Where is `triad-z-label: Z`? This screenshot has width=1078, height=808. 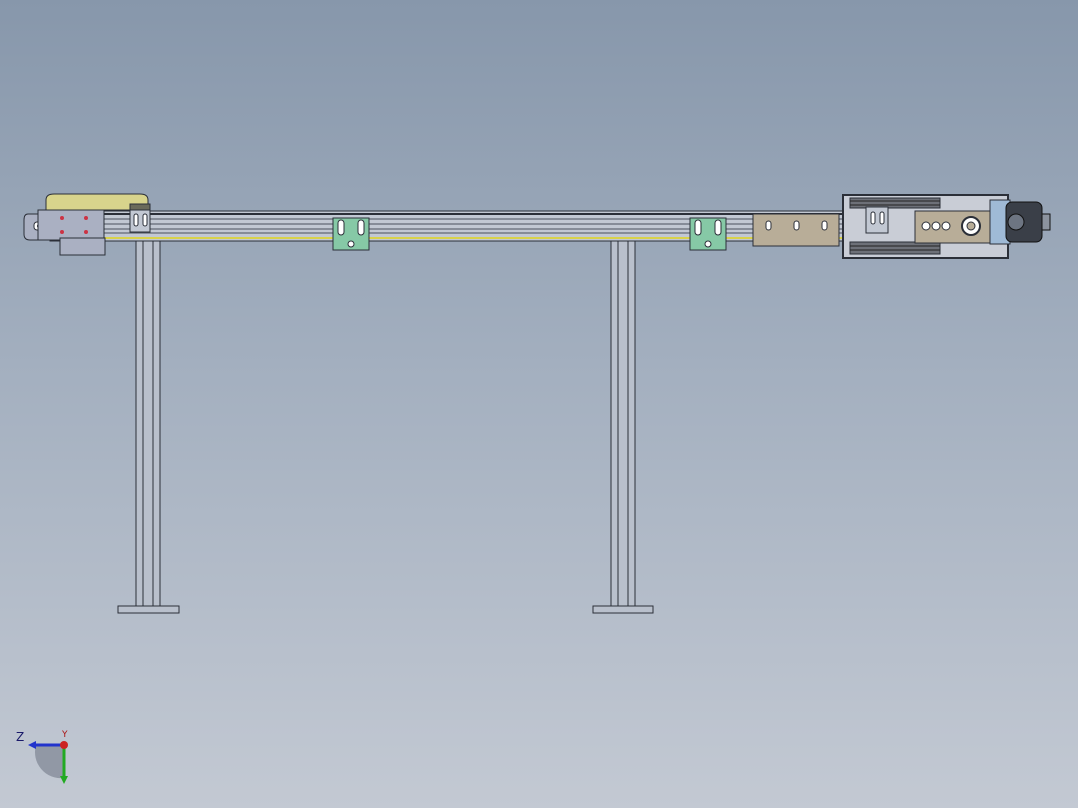
triad-z-label: Z is located at coordinates (20, 737).